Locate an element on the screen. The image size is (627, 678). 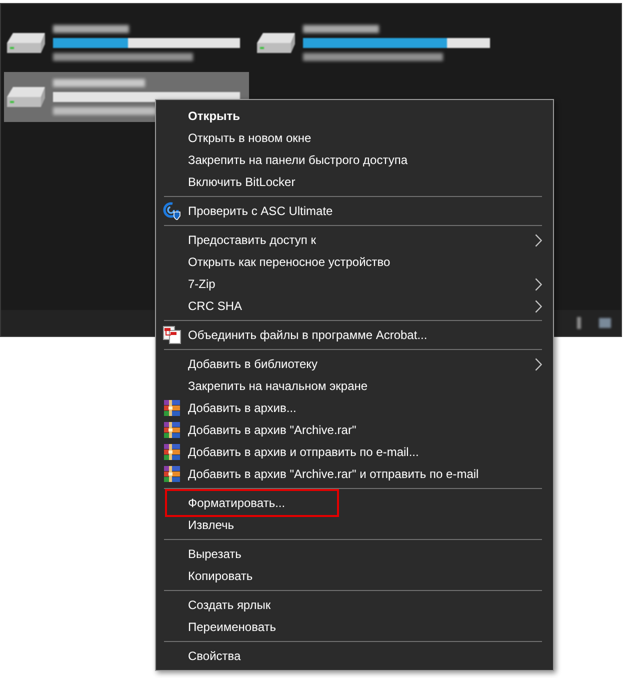
menu-item: Свойства is located at coordinates (354, 656).